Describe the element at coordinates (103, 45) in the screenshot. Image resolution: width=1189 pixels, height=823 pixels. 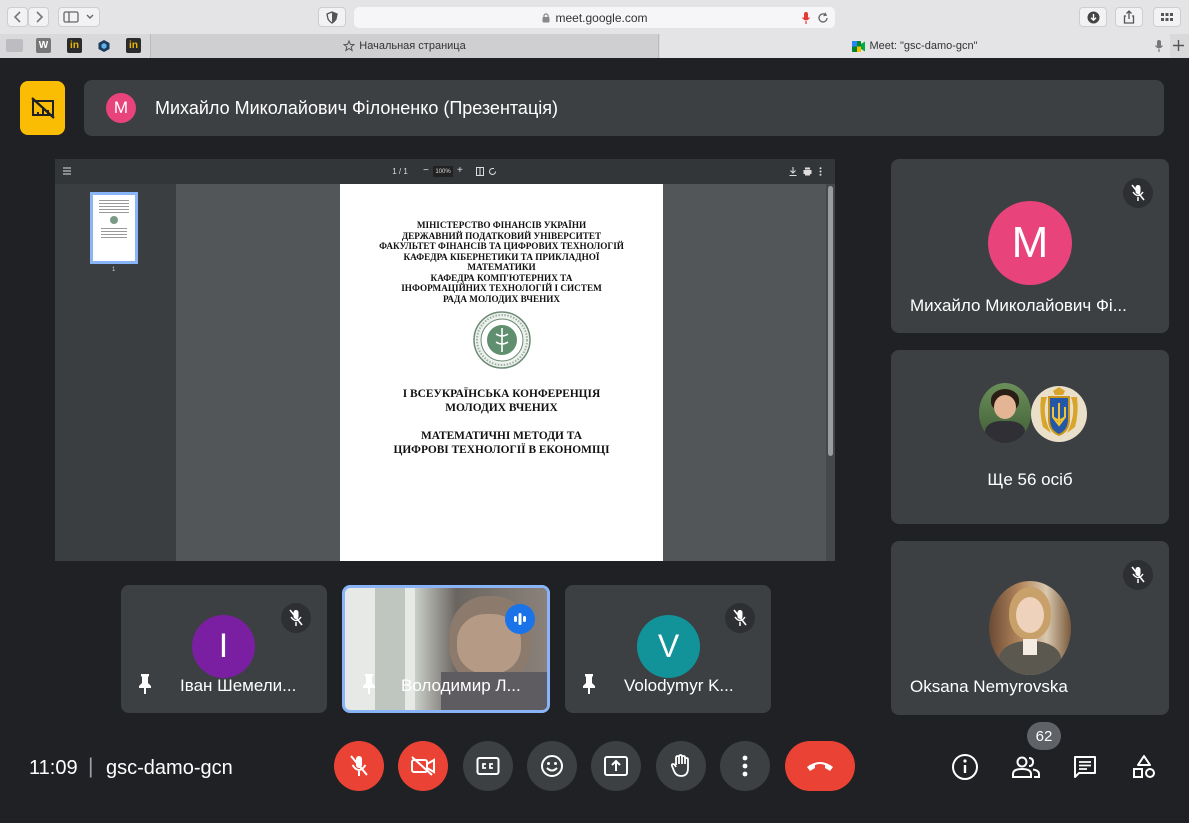
I see `bookmark-hex` at that location.